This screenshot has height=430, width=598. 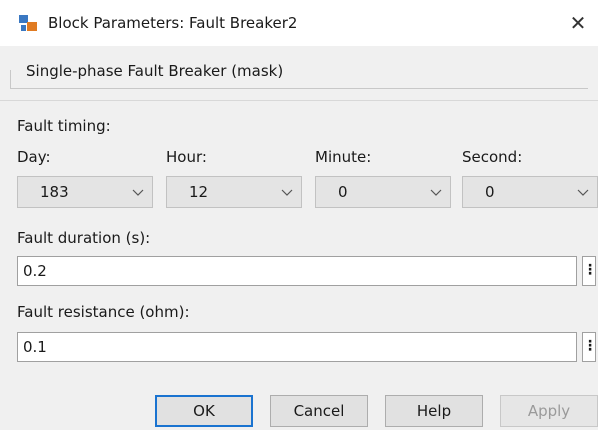 What do you see at coordinates (10, 79) in the screenshot?
I see `group-border-left` at bounding box center [10, 79].